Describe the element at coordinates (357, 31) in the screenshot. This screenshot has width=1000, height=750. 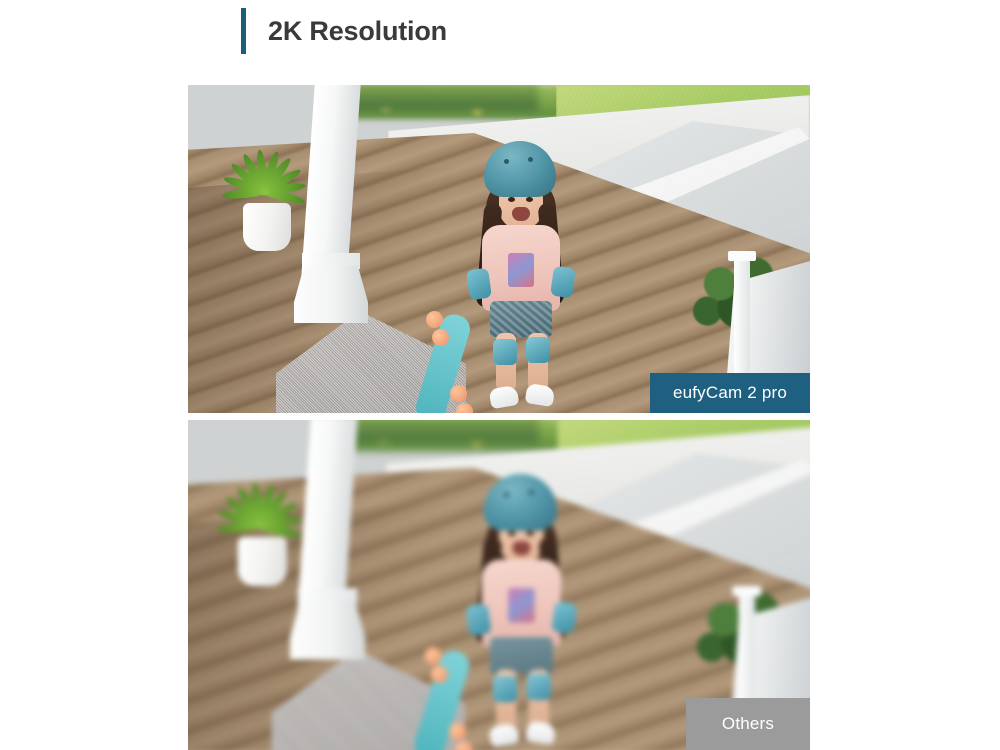
I see `page-title: 2K Resolution` at that location.